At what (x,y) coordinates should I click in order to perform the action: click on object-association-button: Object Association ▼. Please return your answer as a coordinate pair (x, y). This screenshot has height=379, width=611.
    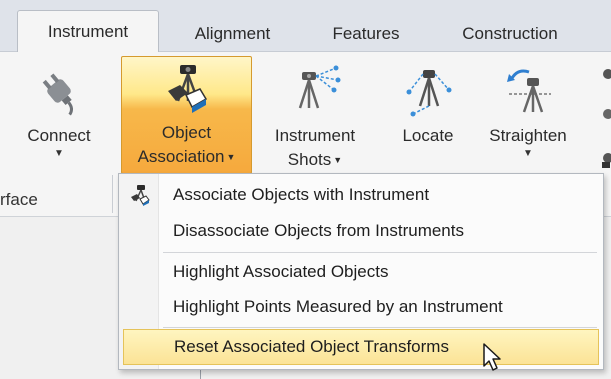
    Looking at the image, I should click on (186, 115).